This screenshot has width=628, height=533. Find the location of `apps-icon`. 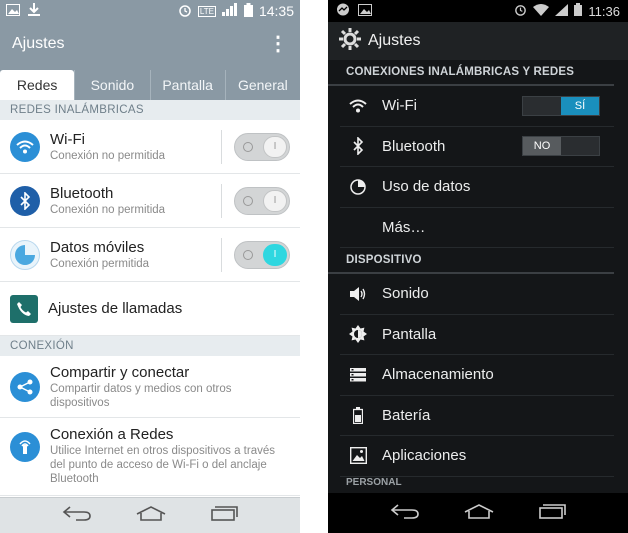

apps-icon is located at coordinates (358, 456).